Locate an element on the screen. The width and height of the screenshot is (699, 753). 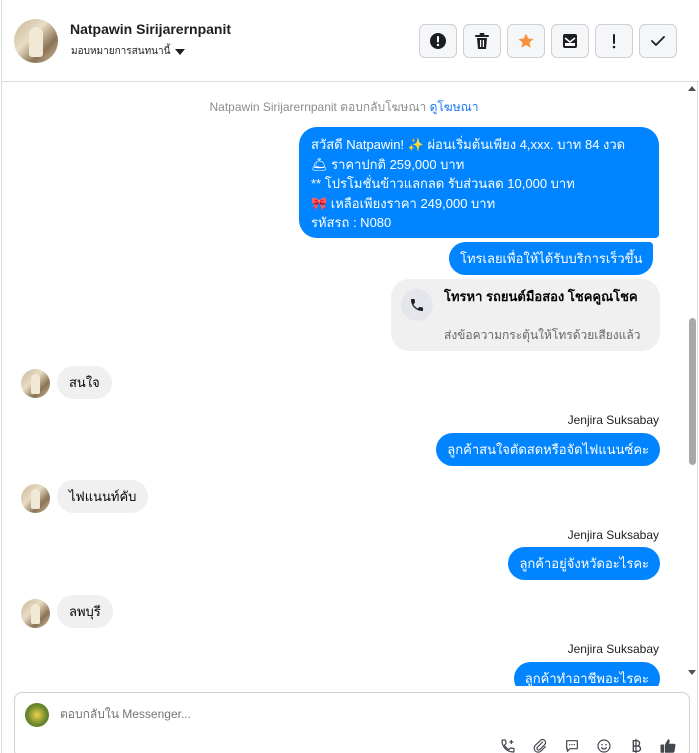
check-icon is located at coordinates (658, 41).